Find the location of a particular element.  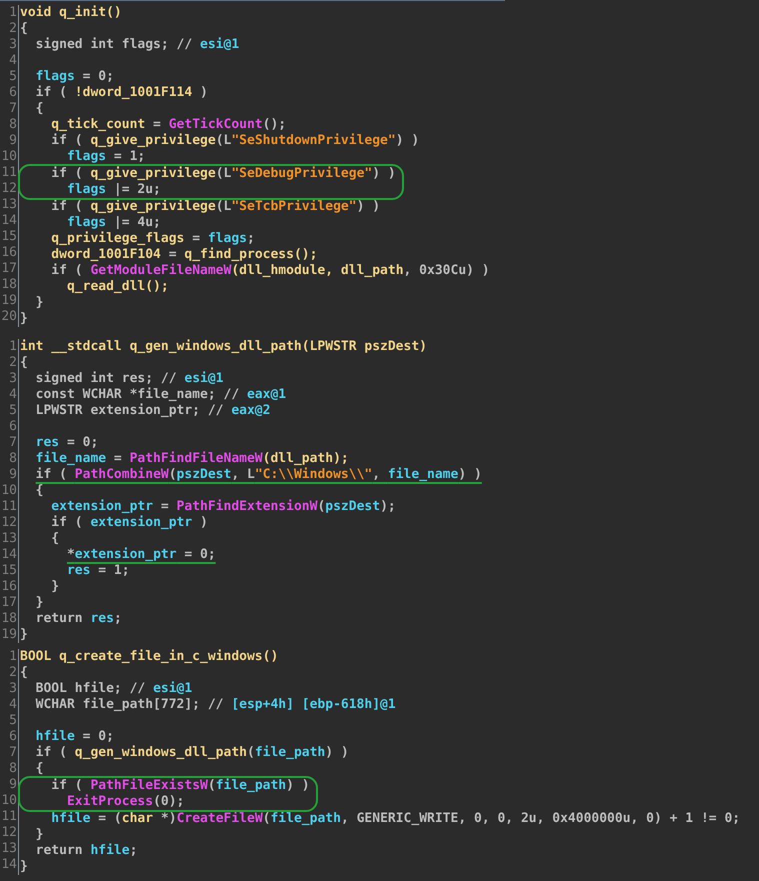

code-line: flags = 1; is located at coordinates (106, 156).